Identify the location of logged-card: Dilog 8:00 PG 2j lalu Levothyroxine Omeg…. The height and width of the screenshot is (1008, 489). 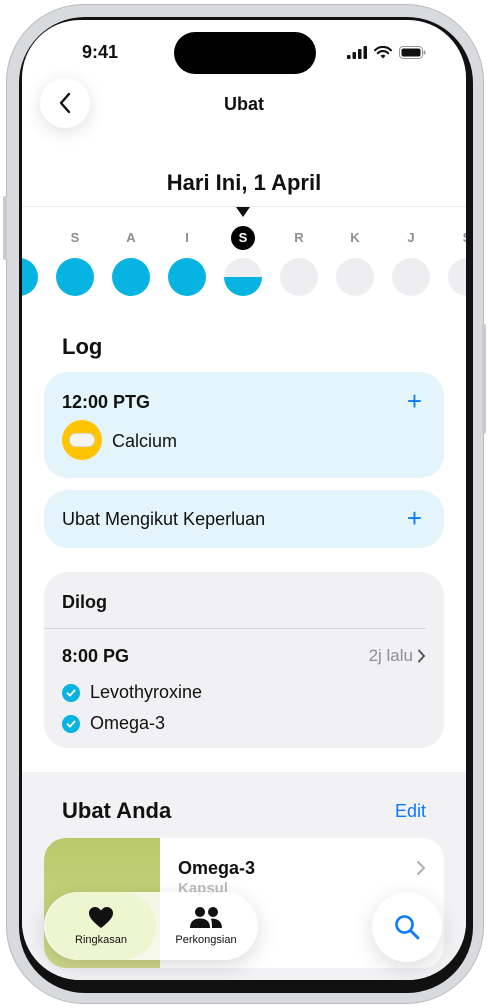
(244, 660).